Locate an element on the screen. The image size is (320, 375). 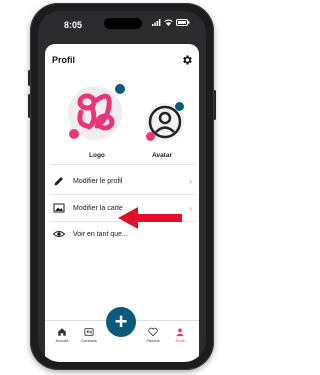
red-arrow-annotation is located at coordinates (150, 218).